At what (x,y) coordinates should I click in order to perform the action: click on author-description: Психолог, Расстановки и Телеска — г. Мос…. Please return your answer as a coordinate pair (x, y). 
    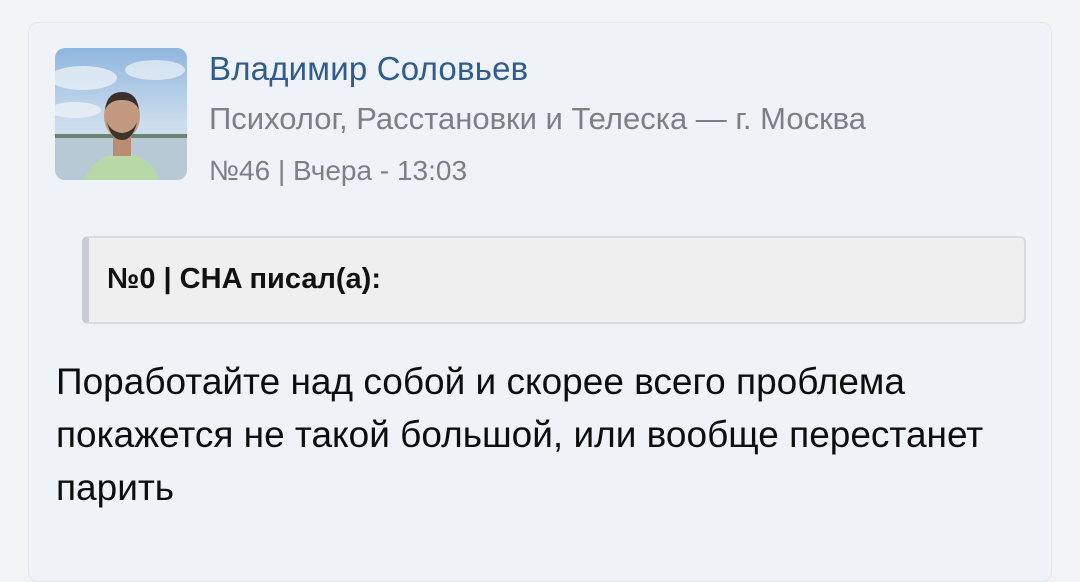
    Looking at the image, I should click on (537, 118).